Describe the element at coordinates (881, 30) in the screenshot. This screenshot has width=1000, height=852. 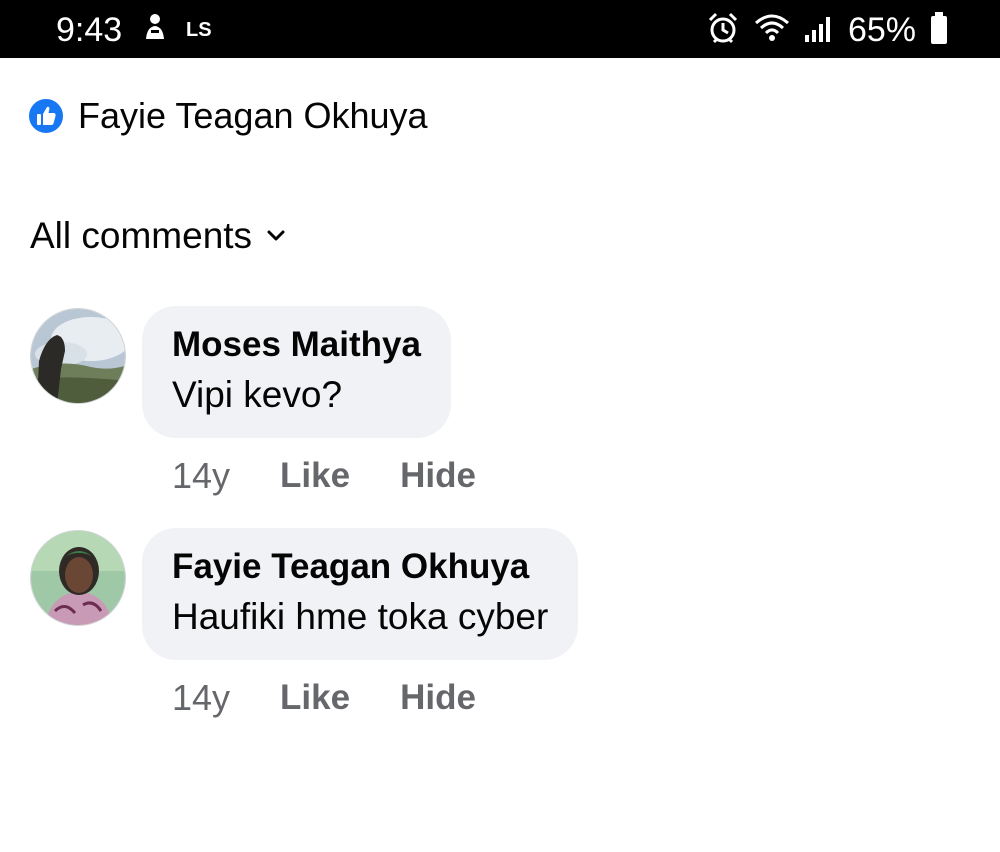
I see `battery-percent: 65%` at that location.